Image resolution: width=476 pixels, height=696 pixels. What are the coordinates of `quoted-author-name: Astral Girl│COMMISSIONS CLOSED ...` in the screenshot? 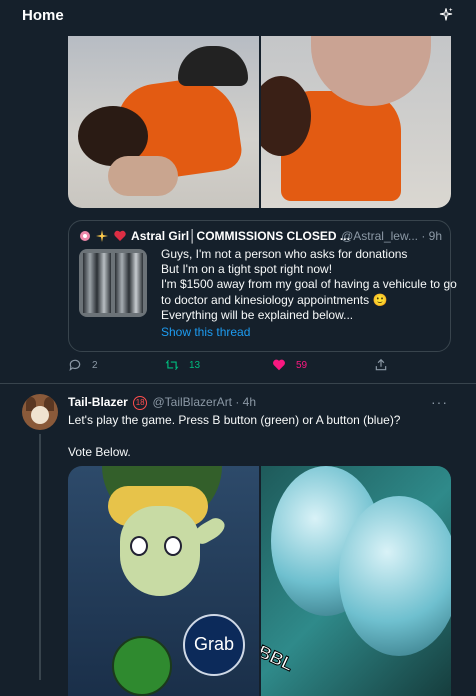 It's located at (240, 236).